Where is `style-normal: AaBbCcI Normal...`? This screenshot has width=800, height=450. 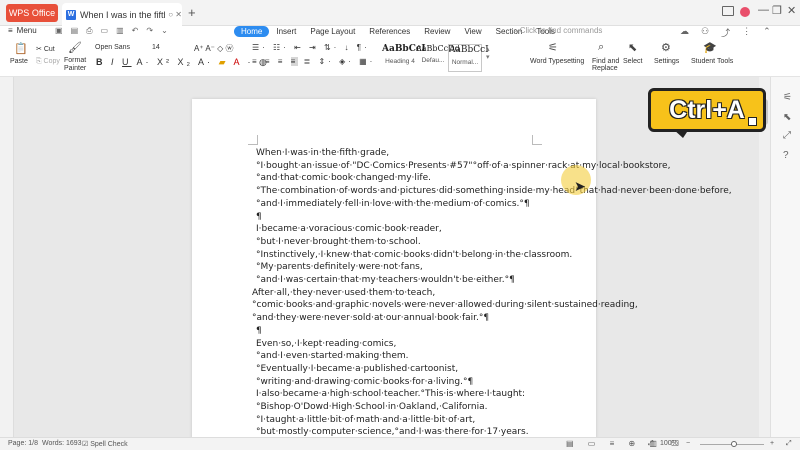
style-normal: AaBbCcI Normal... is located at coordinates (468, 58).